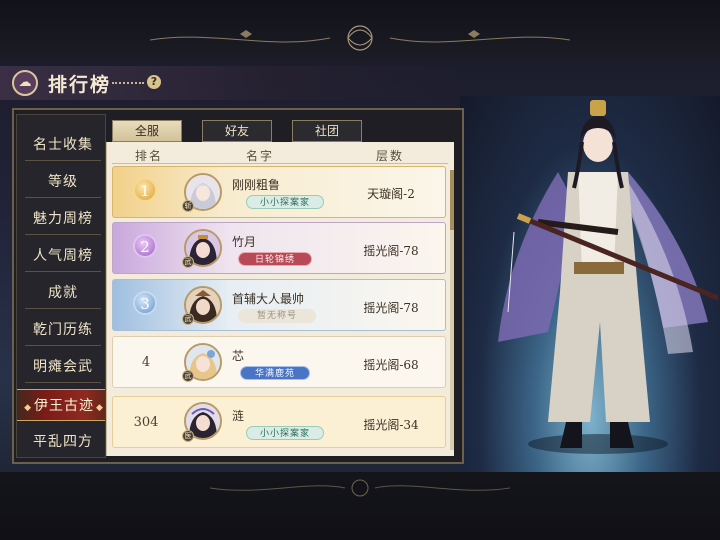 Image resolution: width=720 pixels, height=540 pixels. I want to click on sidebar-item-charm-weekly: 魅力周榜, so click(63, 219).